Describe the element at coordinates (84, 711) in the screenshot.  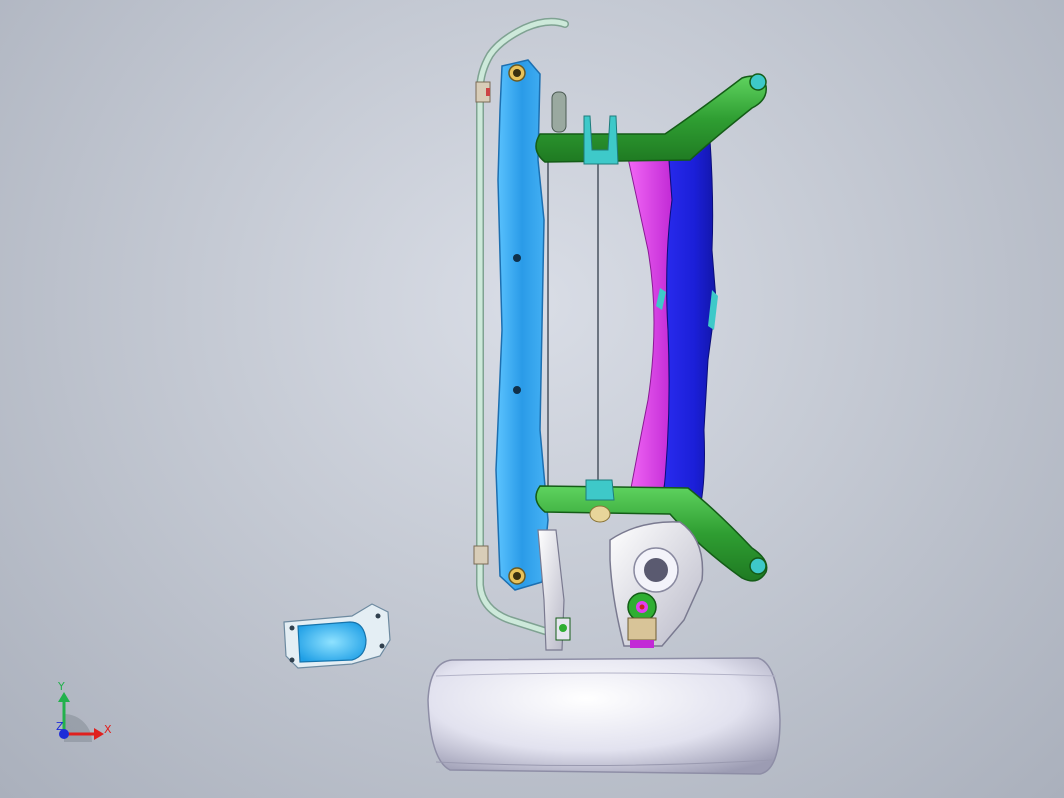
I see `coordinate-triad: Y Z X` at that location.